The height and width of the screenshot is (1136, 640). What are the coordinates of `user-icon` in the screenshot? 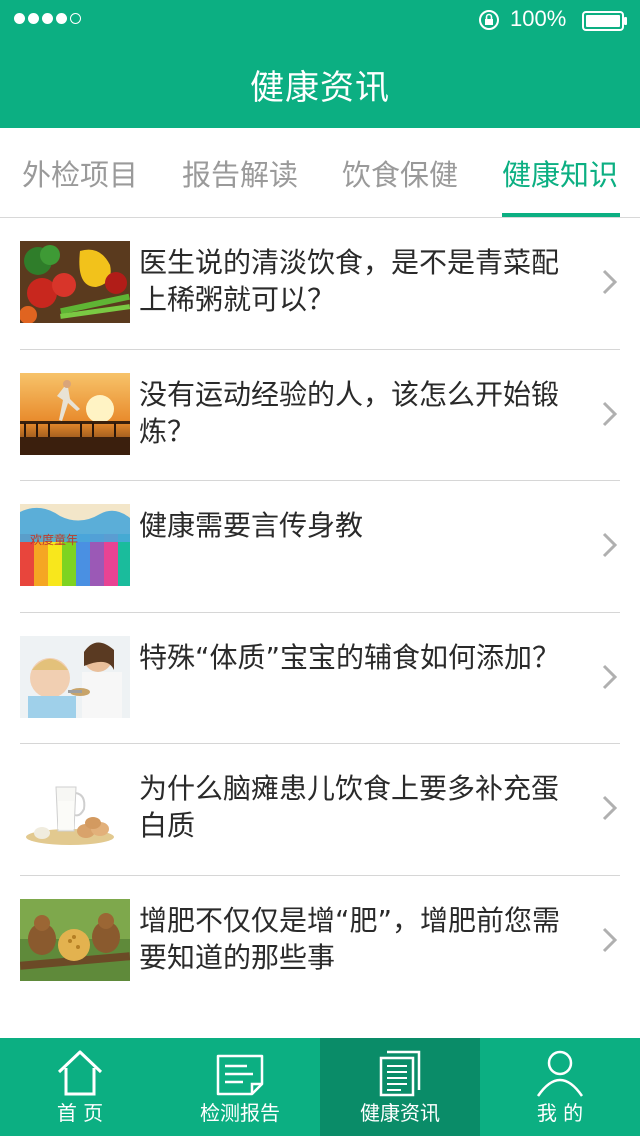 It's located at (560, 1073).